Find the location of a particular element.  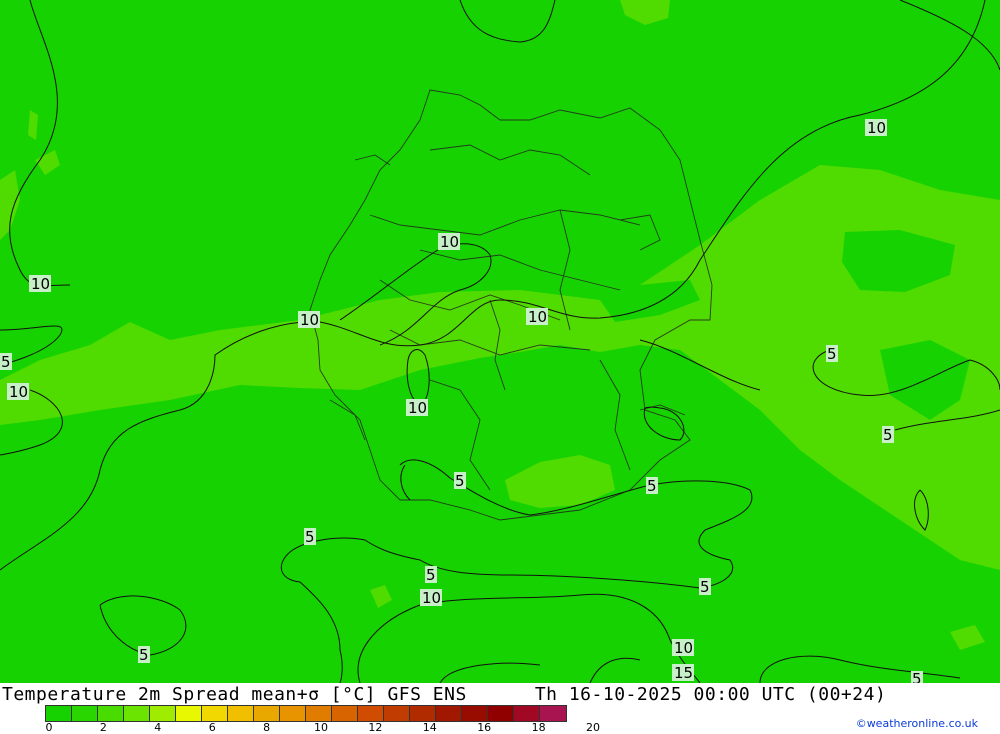

color-scale-tick-label: 10 is located at coordinates (321, 727).